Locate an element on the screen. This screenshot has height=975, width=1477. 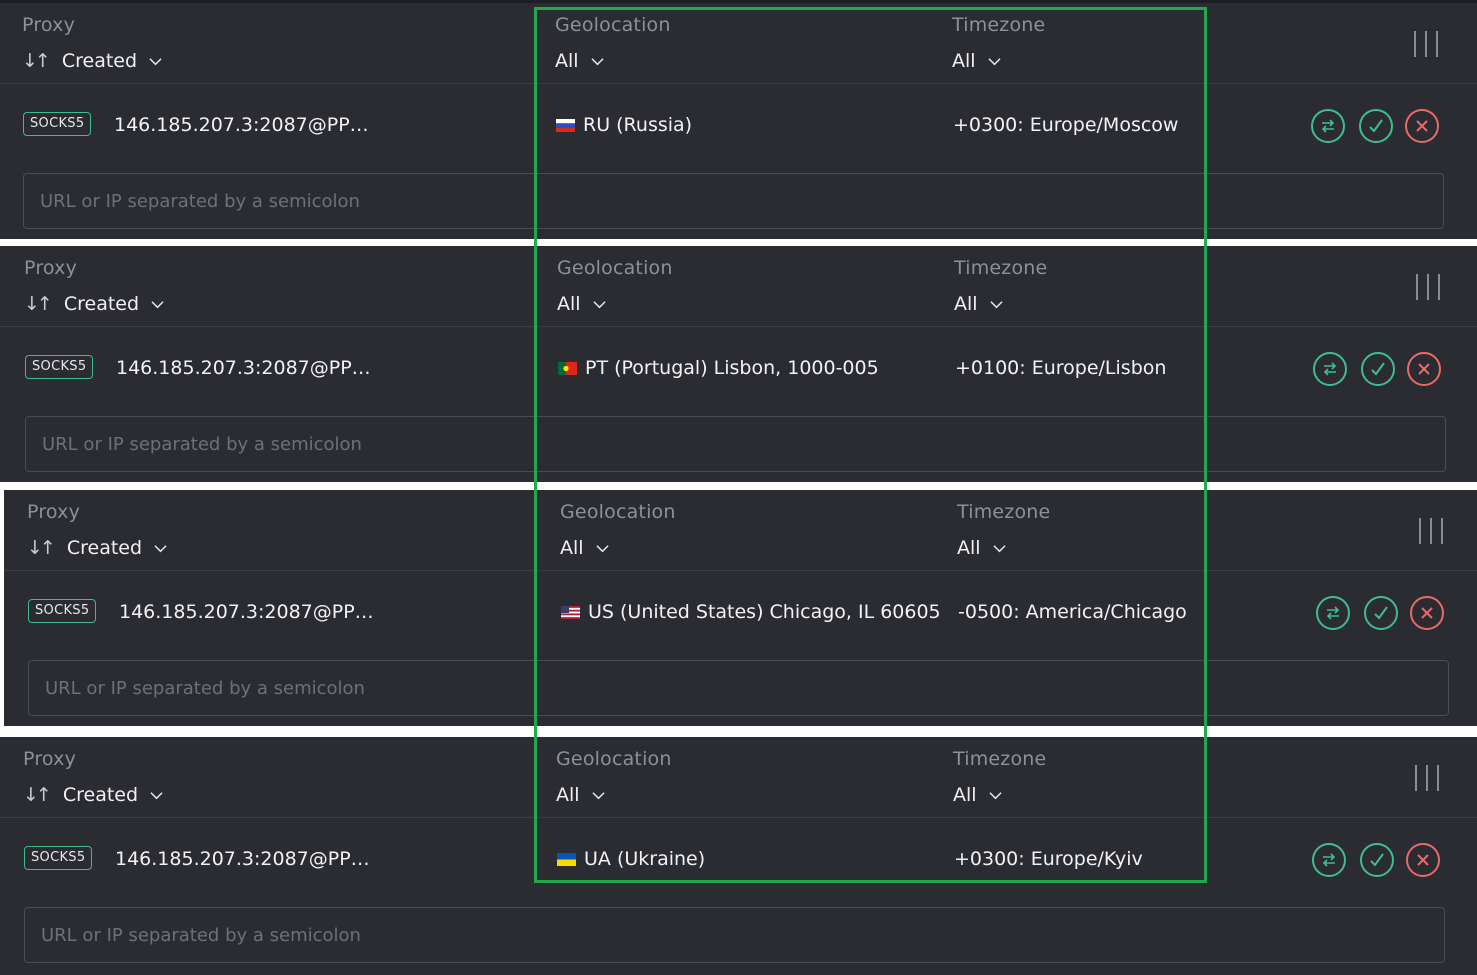
timezone-value: +0100: Europe/Lisbon is located at coordinates (1061, 368).